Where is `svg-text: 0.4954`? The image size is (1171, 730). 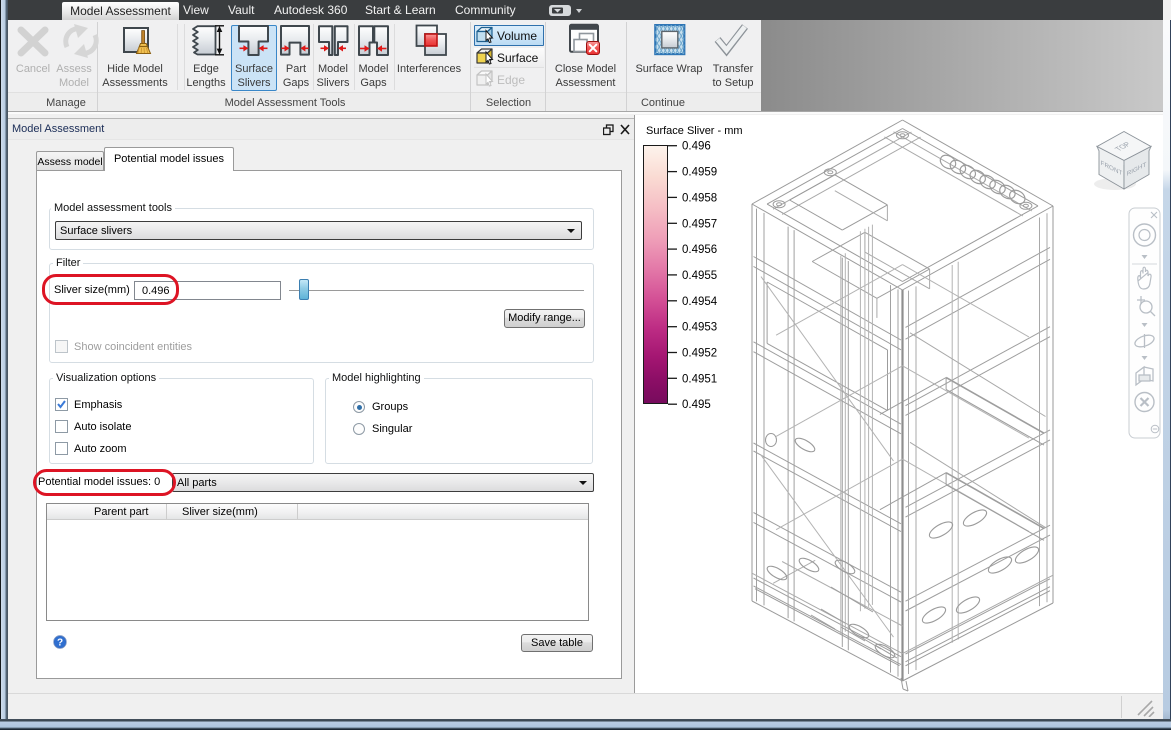 svg-text: 0.4954 is located at coordinates (700, 302).